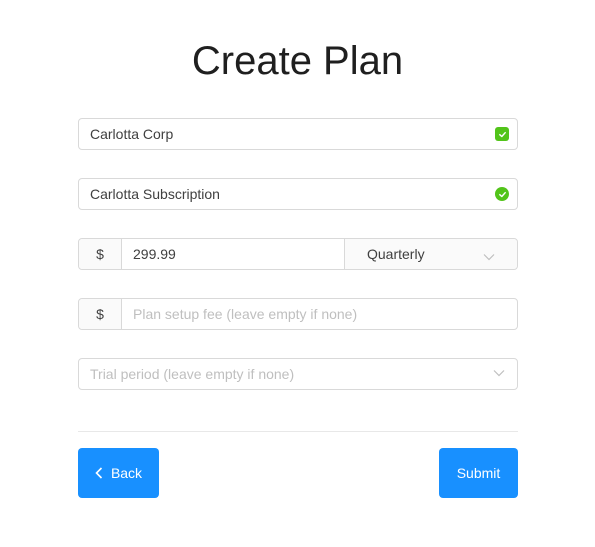  Describe the element at coordinates (298, 374) in the screenshot. I see `trial-period-select: Trial period (leave empty if none)` at that location.